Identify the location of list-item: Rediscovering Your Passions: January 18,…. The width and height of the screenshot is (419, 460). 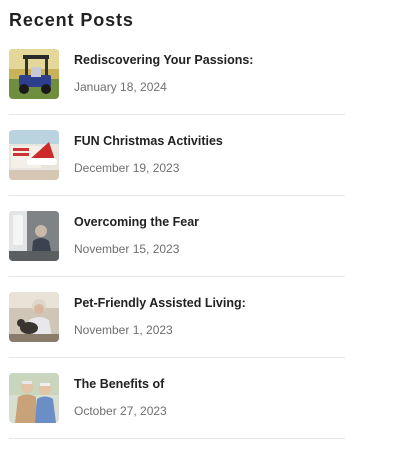
(177, 74).